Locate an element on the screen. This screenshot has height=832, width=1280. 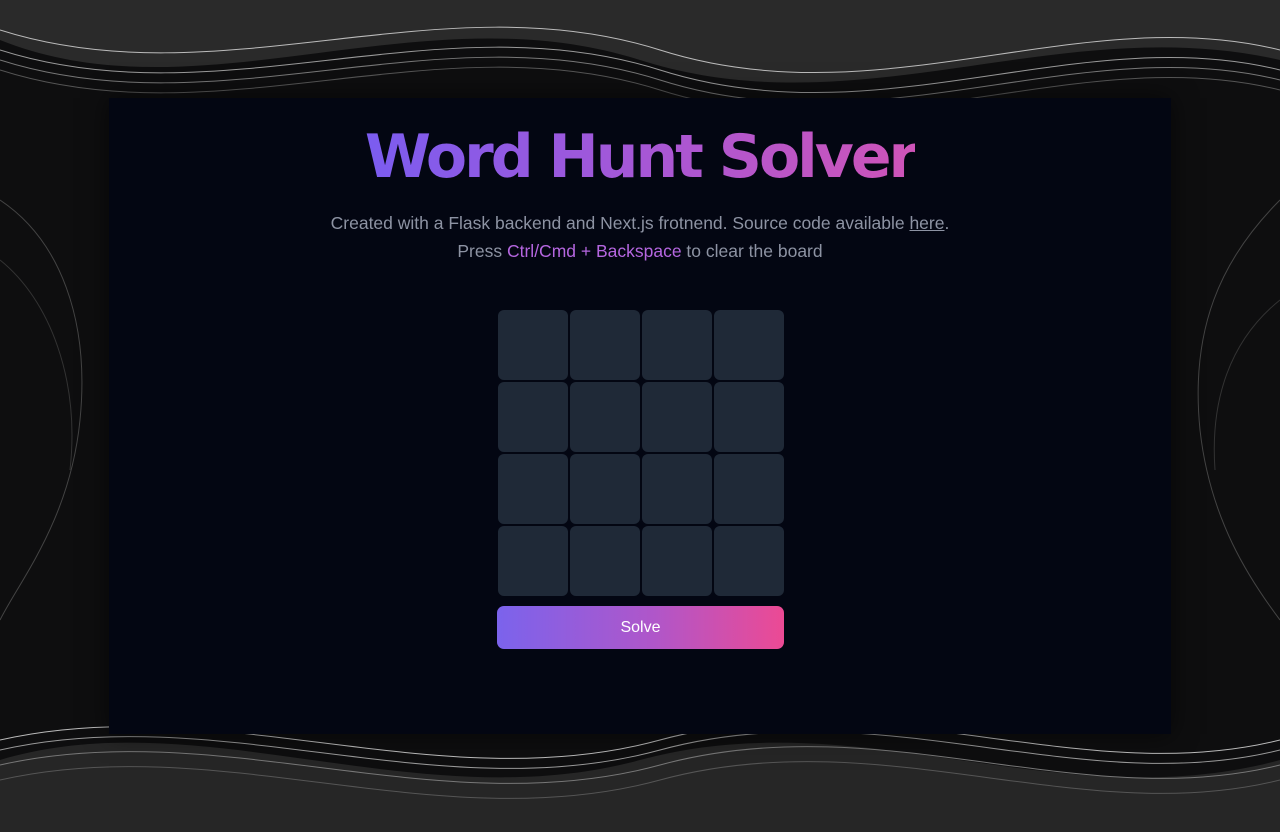
page-title: Word Hunt Solver is located at coordinates (640, 157).